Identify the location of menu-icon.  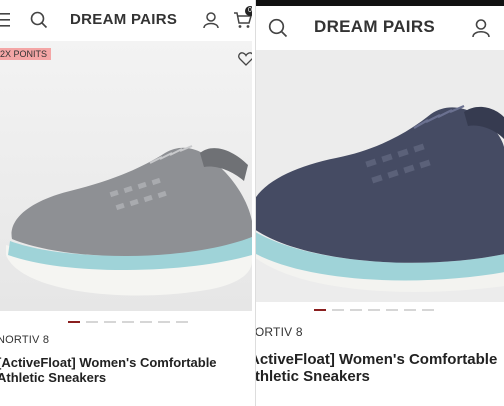
(7, 20).